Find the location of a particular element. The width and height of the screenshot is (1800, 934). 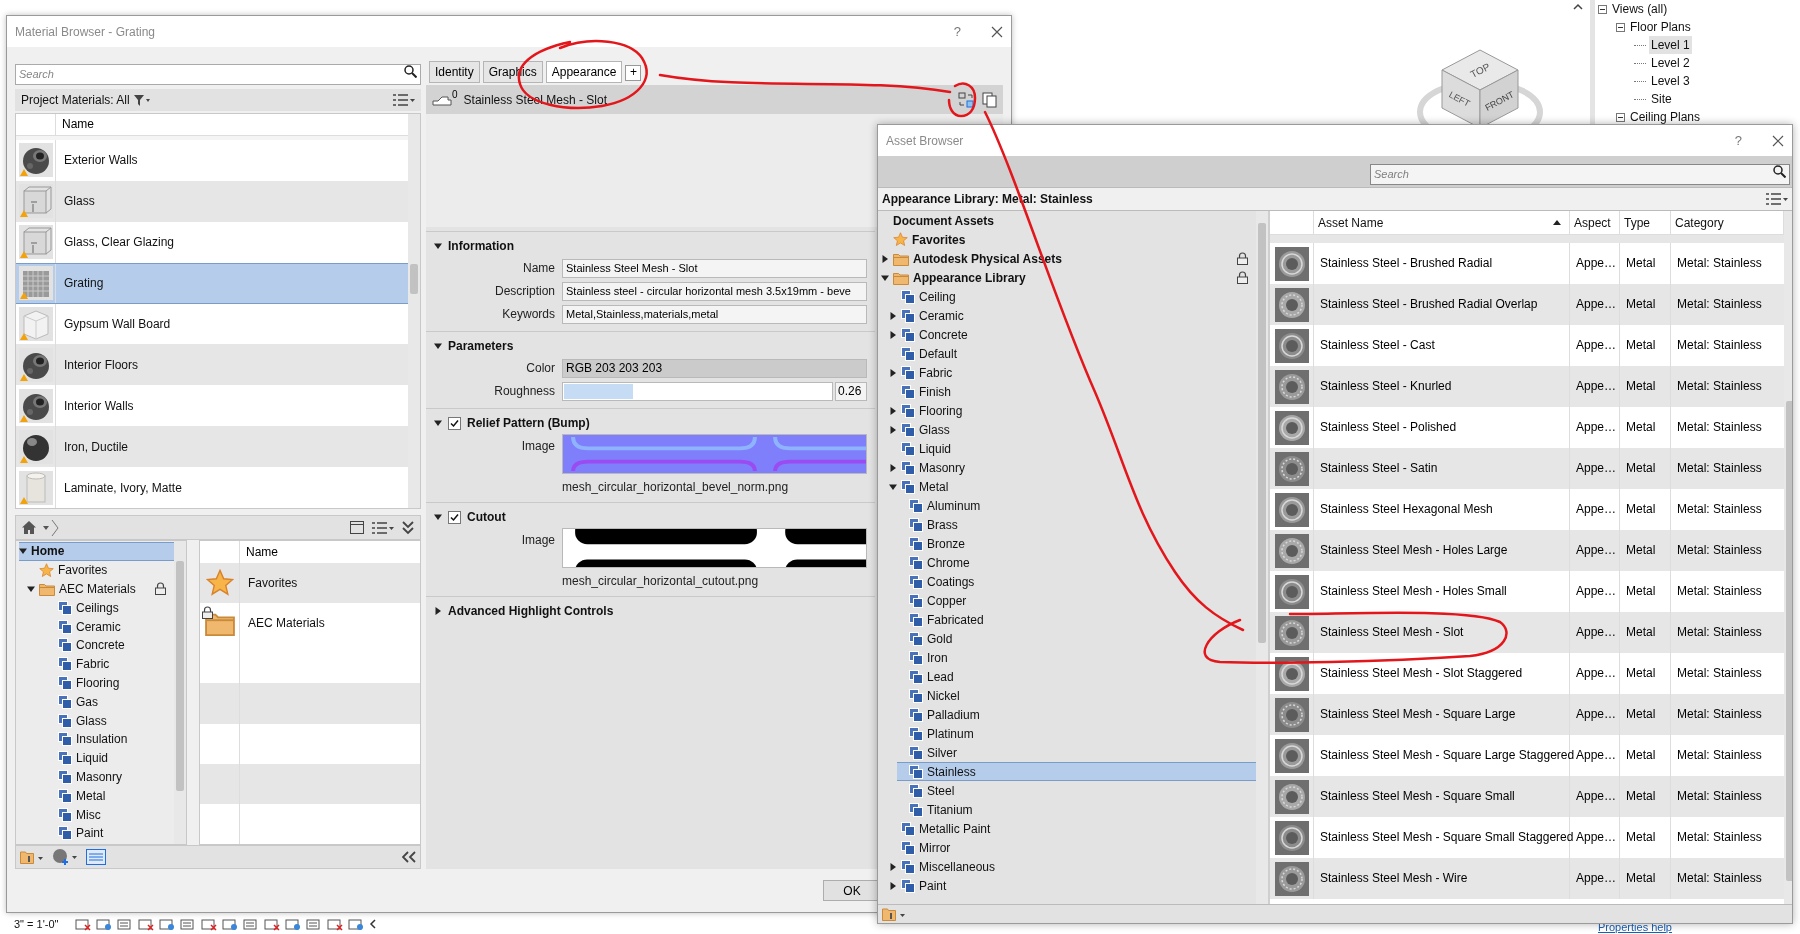

column-header: Aspect is located at coordinates (1595, 222).